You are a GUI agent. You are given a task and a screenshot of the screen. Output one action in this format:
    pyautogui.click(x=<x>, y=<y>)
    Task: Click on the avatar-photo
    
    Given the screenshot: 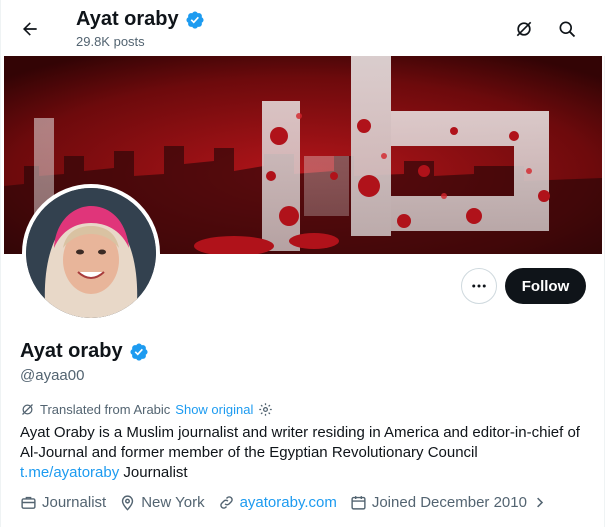 What is the action you would take?
    pyautogui.click(x=91, y=253)
    